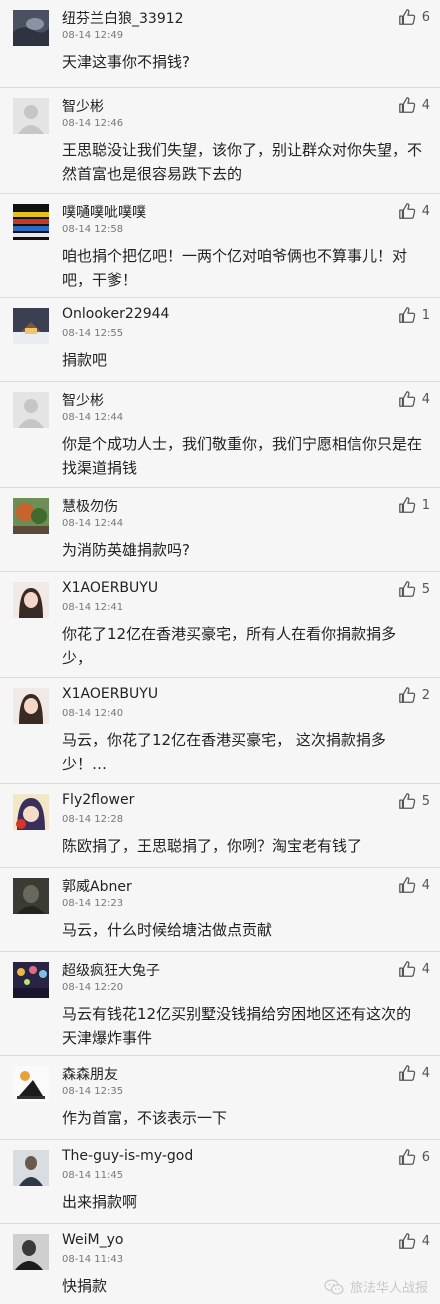  I want to click on comment-time: 08-14 12:28, so click(93, 819).